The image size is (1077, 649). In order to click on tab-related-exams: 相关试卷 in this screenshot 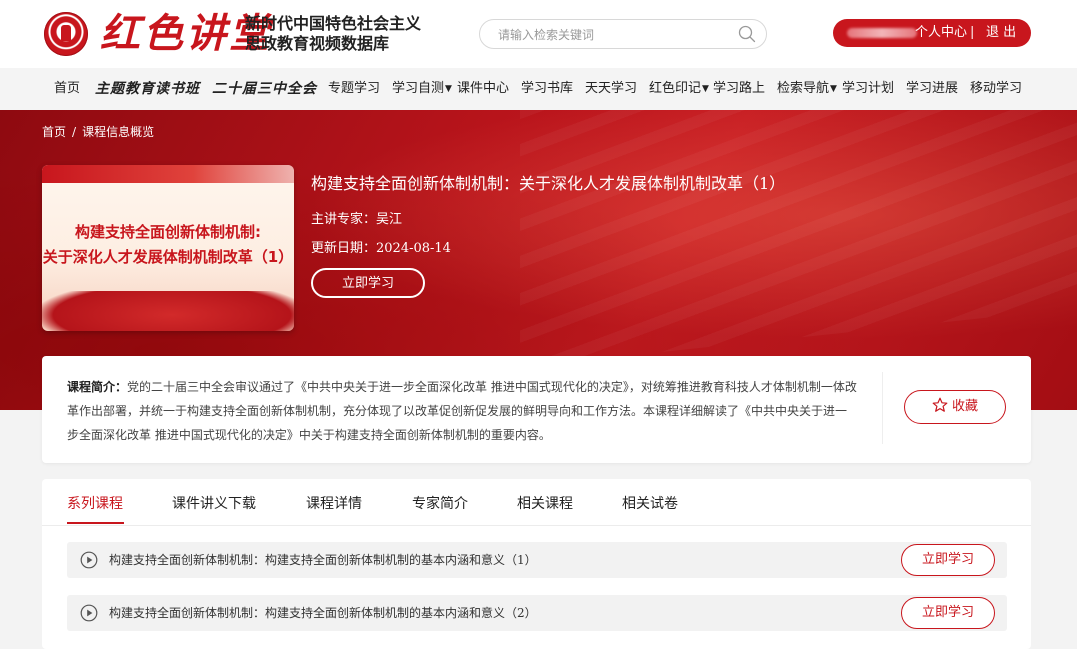, I will do `click(650, 503)`.